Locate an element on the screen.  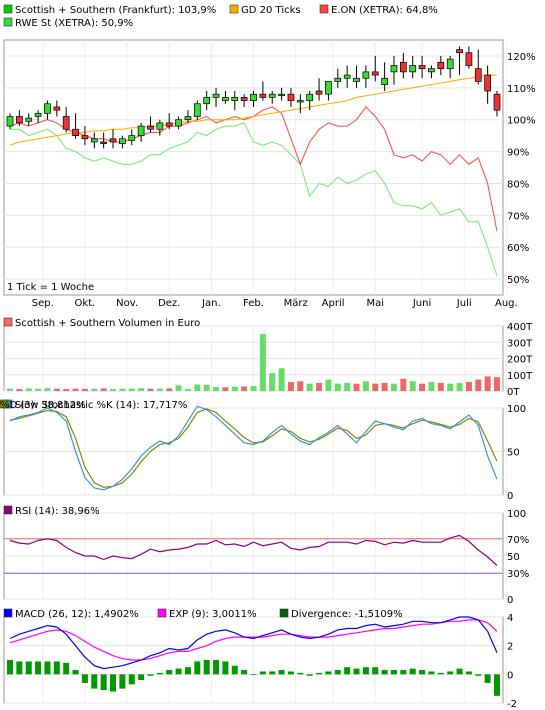
legend-label: Scottish + Southern Volumen in Euro is located at coordinates (107, 323).